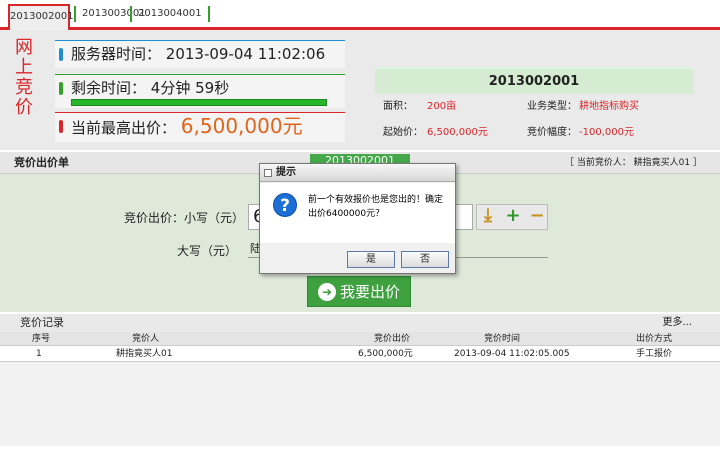 The height and width of the screenshot is (450, 720). Describe the element at coordinates (357, 173) in the screenshot. I see `dialog-titlebar: 提示` at that location.